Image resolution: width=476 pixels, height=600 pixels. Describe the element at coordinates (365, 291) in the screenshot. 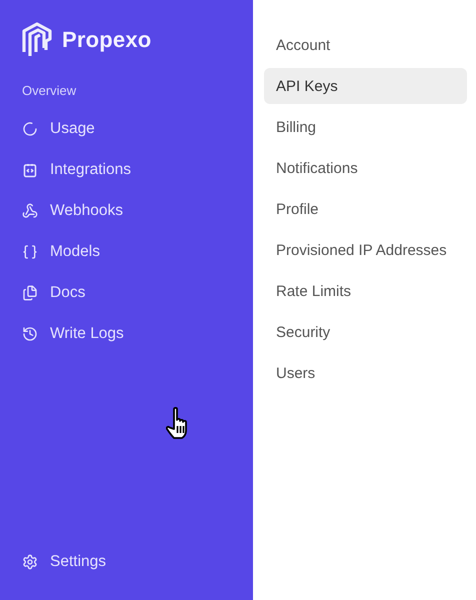

I see `settings-menu-item: Rate Limits` at that location.